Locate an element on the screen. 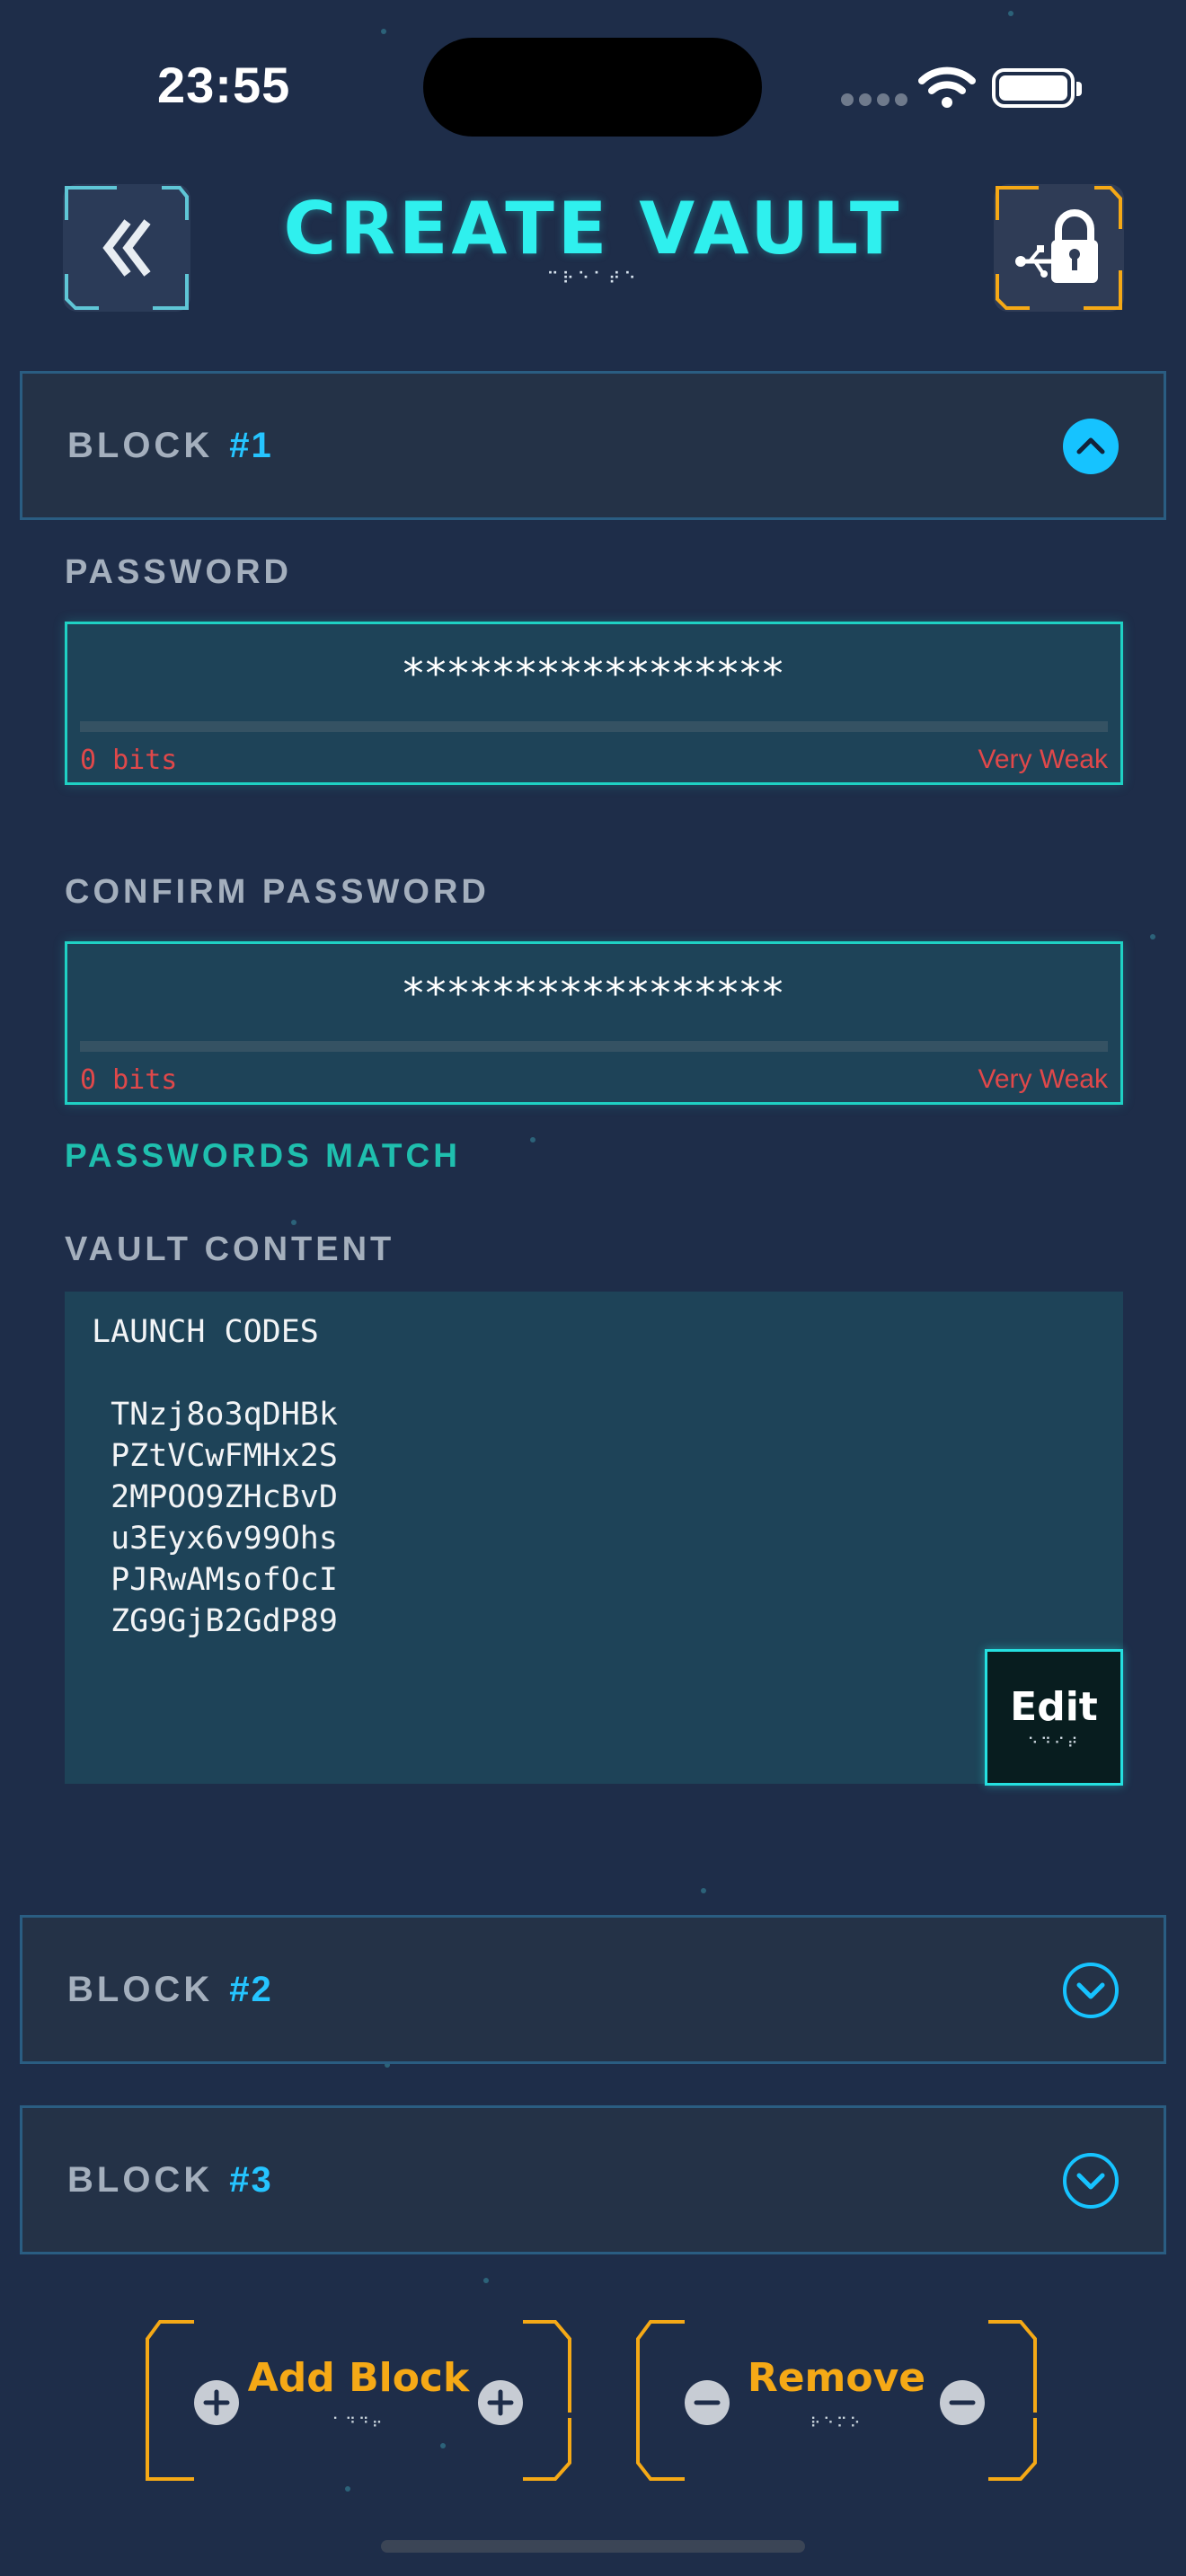  confirm-password-field: ***************** 0 bits Very Weak is located at coordinates (594, 1023).